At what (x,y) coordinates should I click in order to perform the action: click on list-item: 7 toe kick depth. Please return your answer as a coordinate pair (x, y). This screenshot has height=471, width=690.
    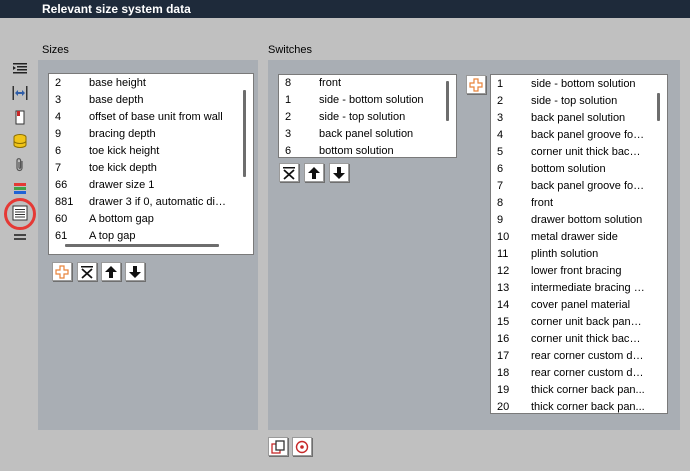
    Looking at the image, I should click on (143, 168).